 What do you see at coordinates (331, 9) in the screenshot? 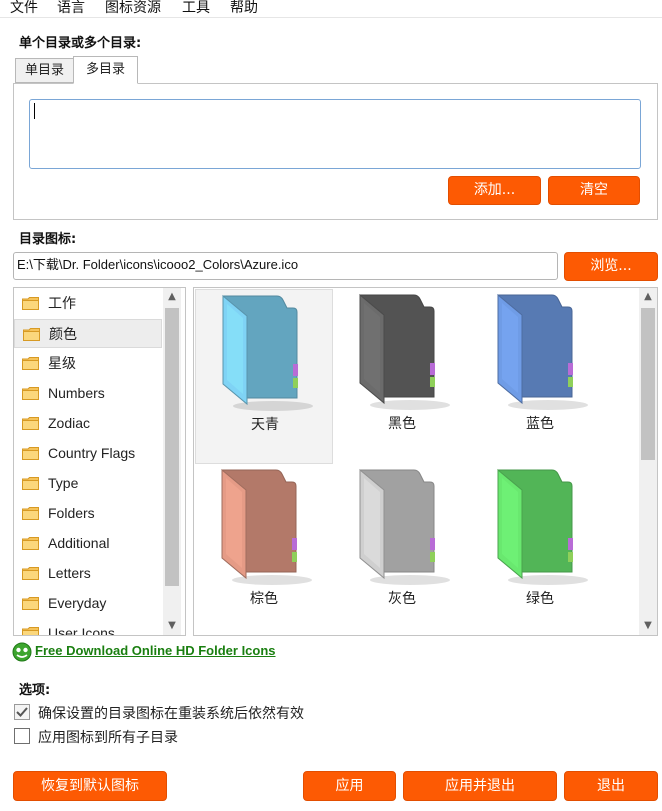
I see `menu-bar: 文件 语言 图标资源 工具 帮助` at bounding box center [331, 9].